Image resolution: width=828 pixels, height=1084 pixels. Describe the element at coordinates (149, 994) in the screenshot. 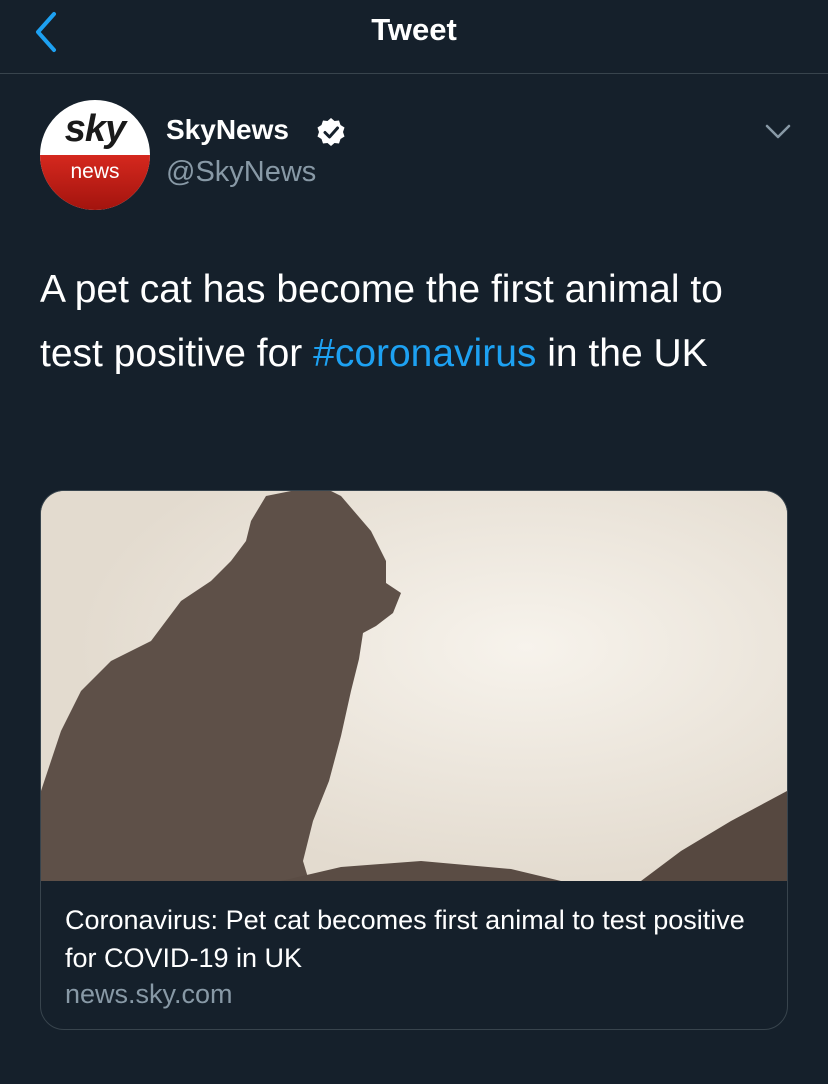

I see `card-domain: news.sky.com` at that location.